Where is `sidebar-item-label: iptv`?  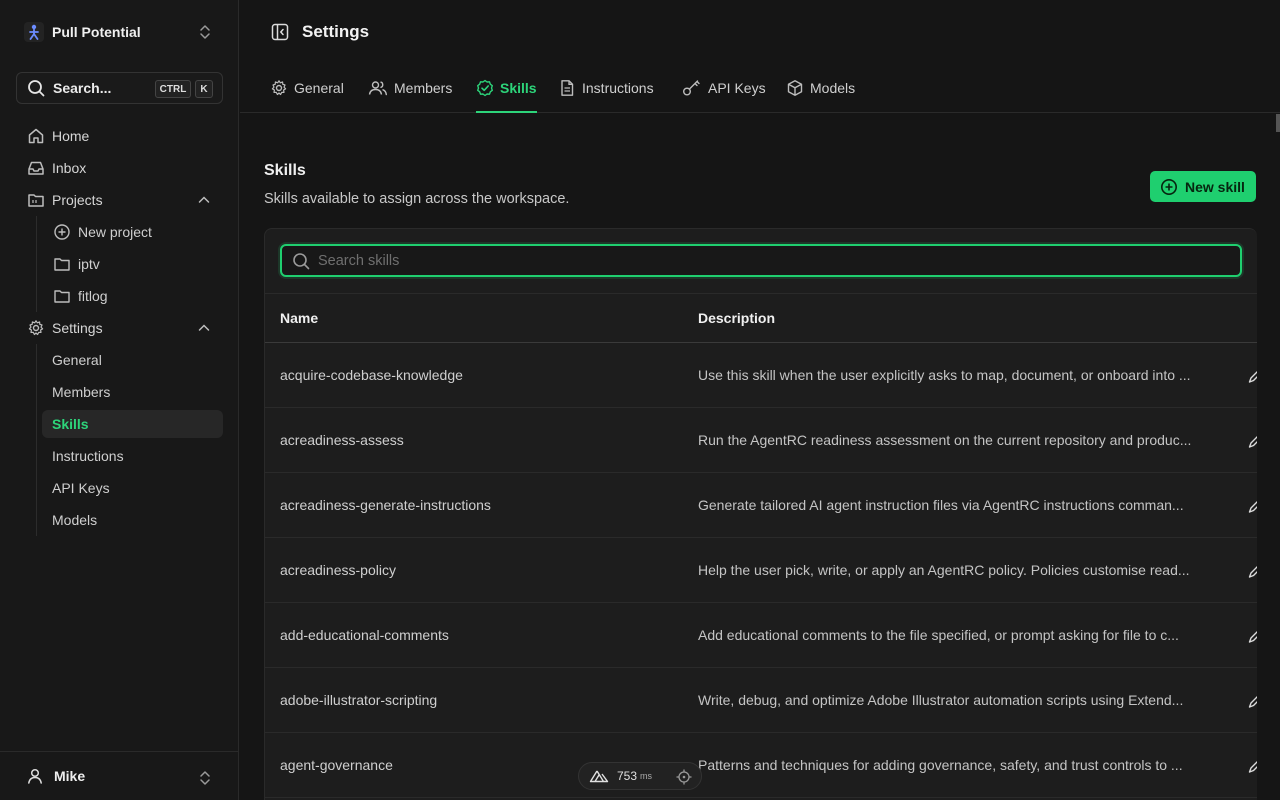 sidebar-item-label: iptv is located at coordinates (89, 264).